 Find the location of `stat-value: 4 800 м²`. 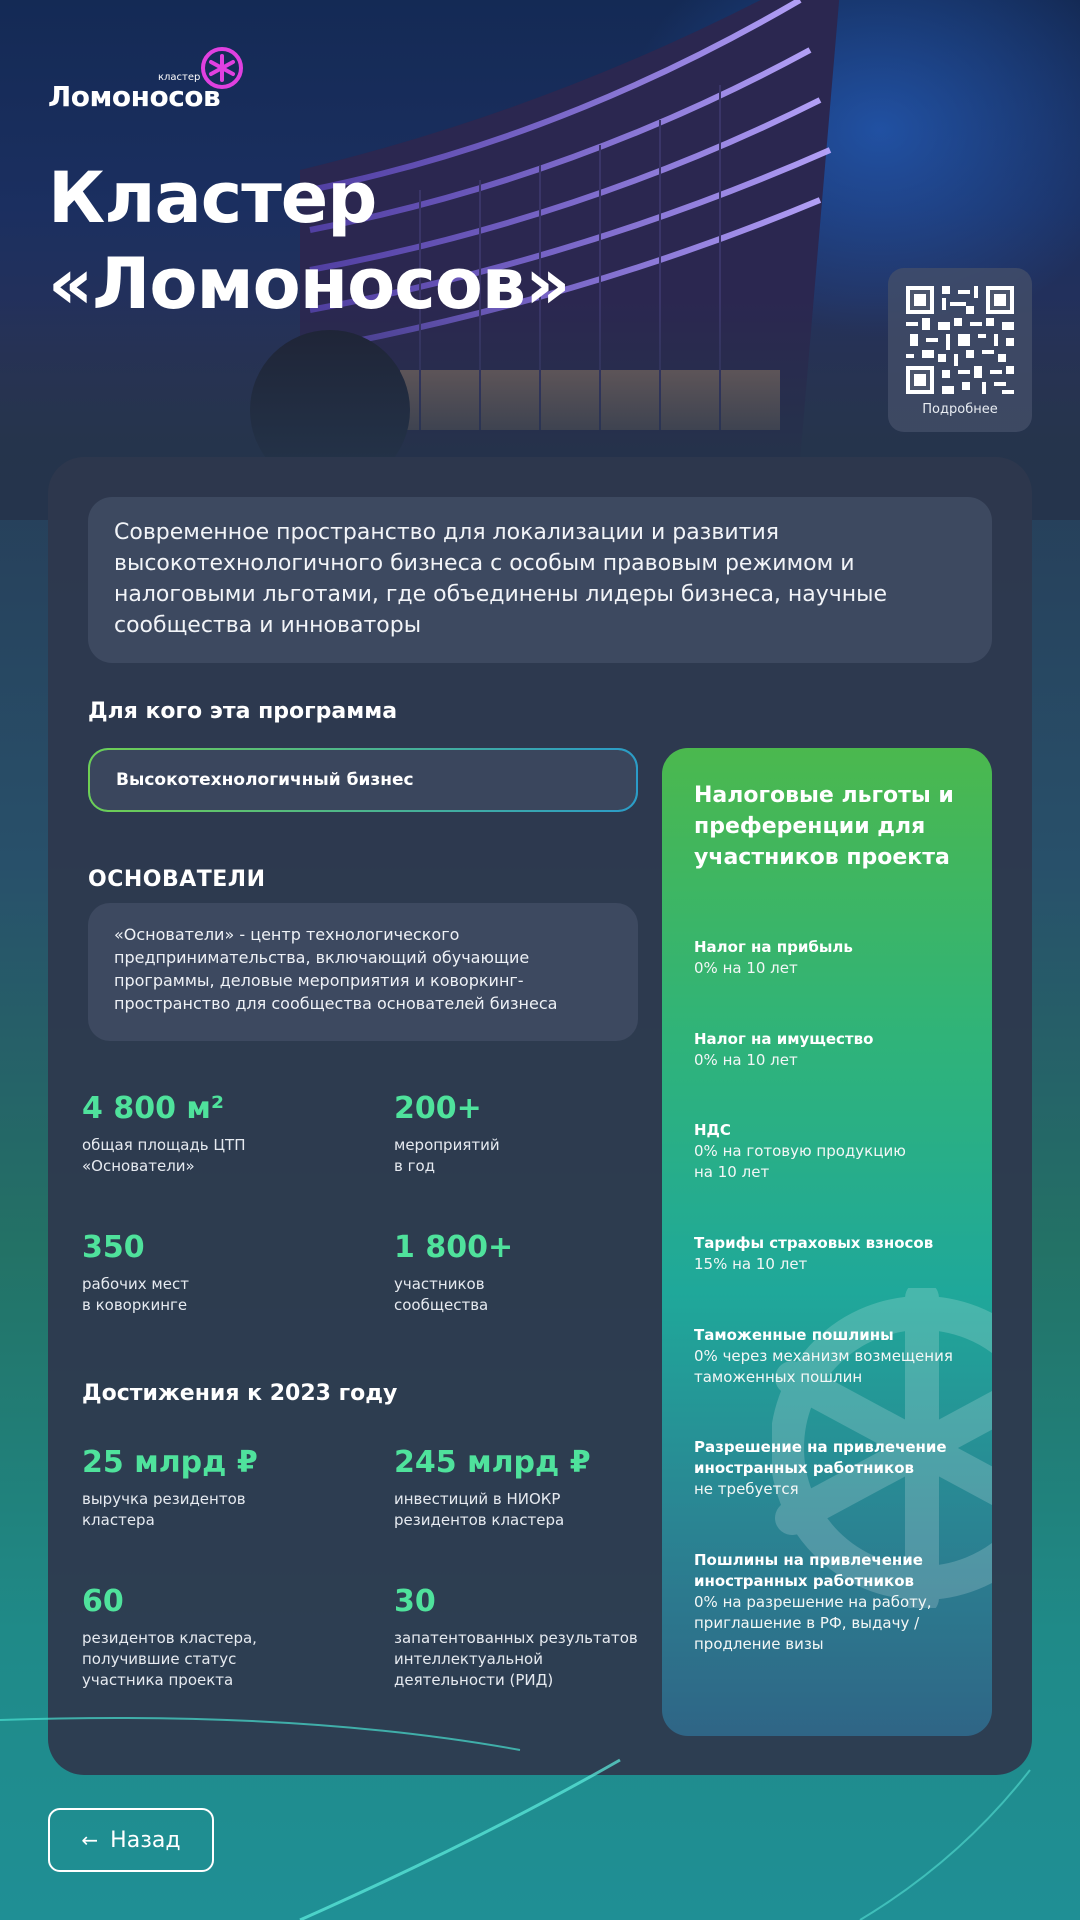

stat-value: 4 800 м² is located at coordinates (153, 1108).